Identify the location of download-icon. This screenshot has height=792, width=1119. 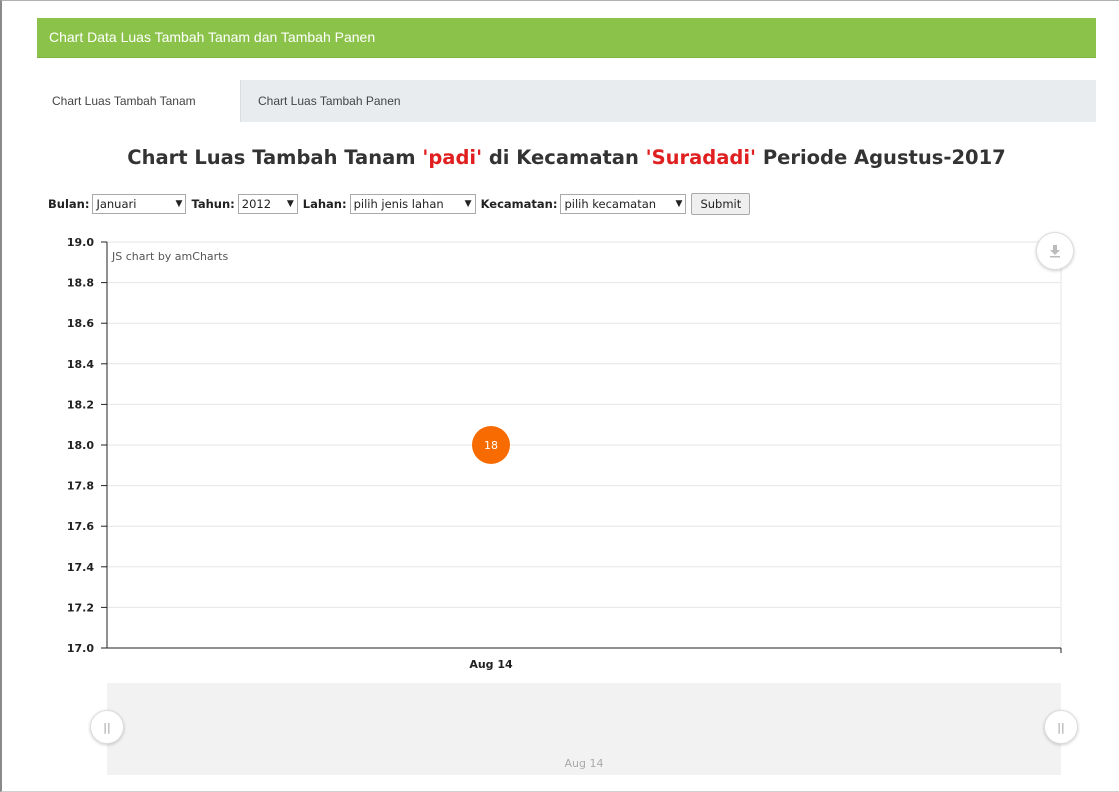
(1055, 251).